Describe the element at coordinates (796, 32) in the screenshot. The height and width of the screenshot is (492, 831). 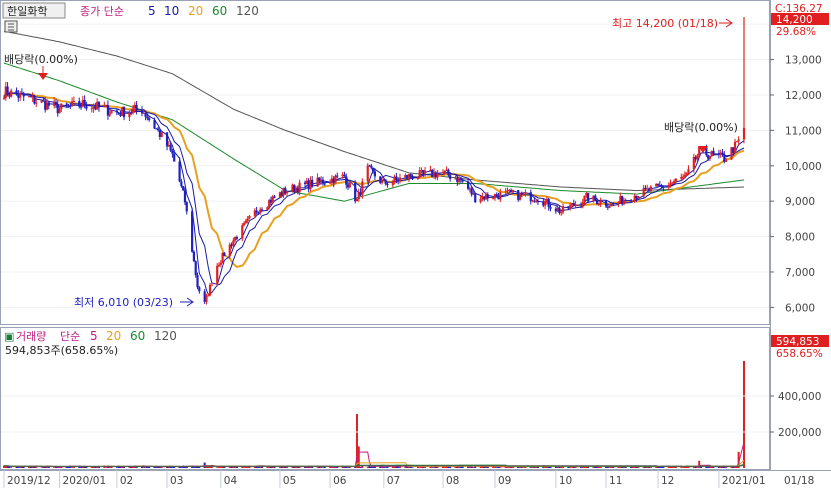
I see `current-pct: 29.68%` at that location.